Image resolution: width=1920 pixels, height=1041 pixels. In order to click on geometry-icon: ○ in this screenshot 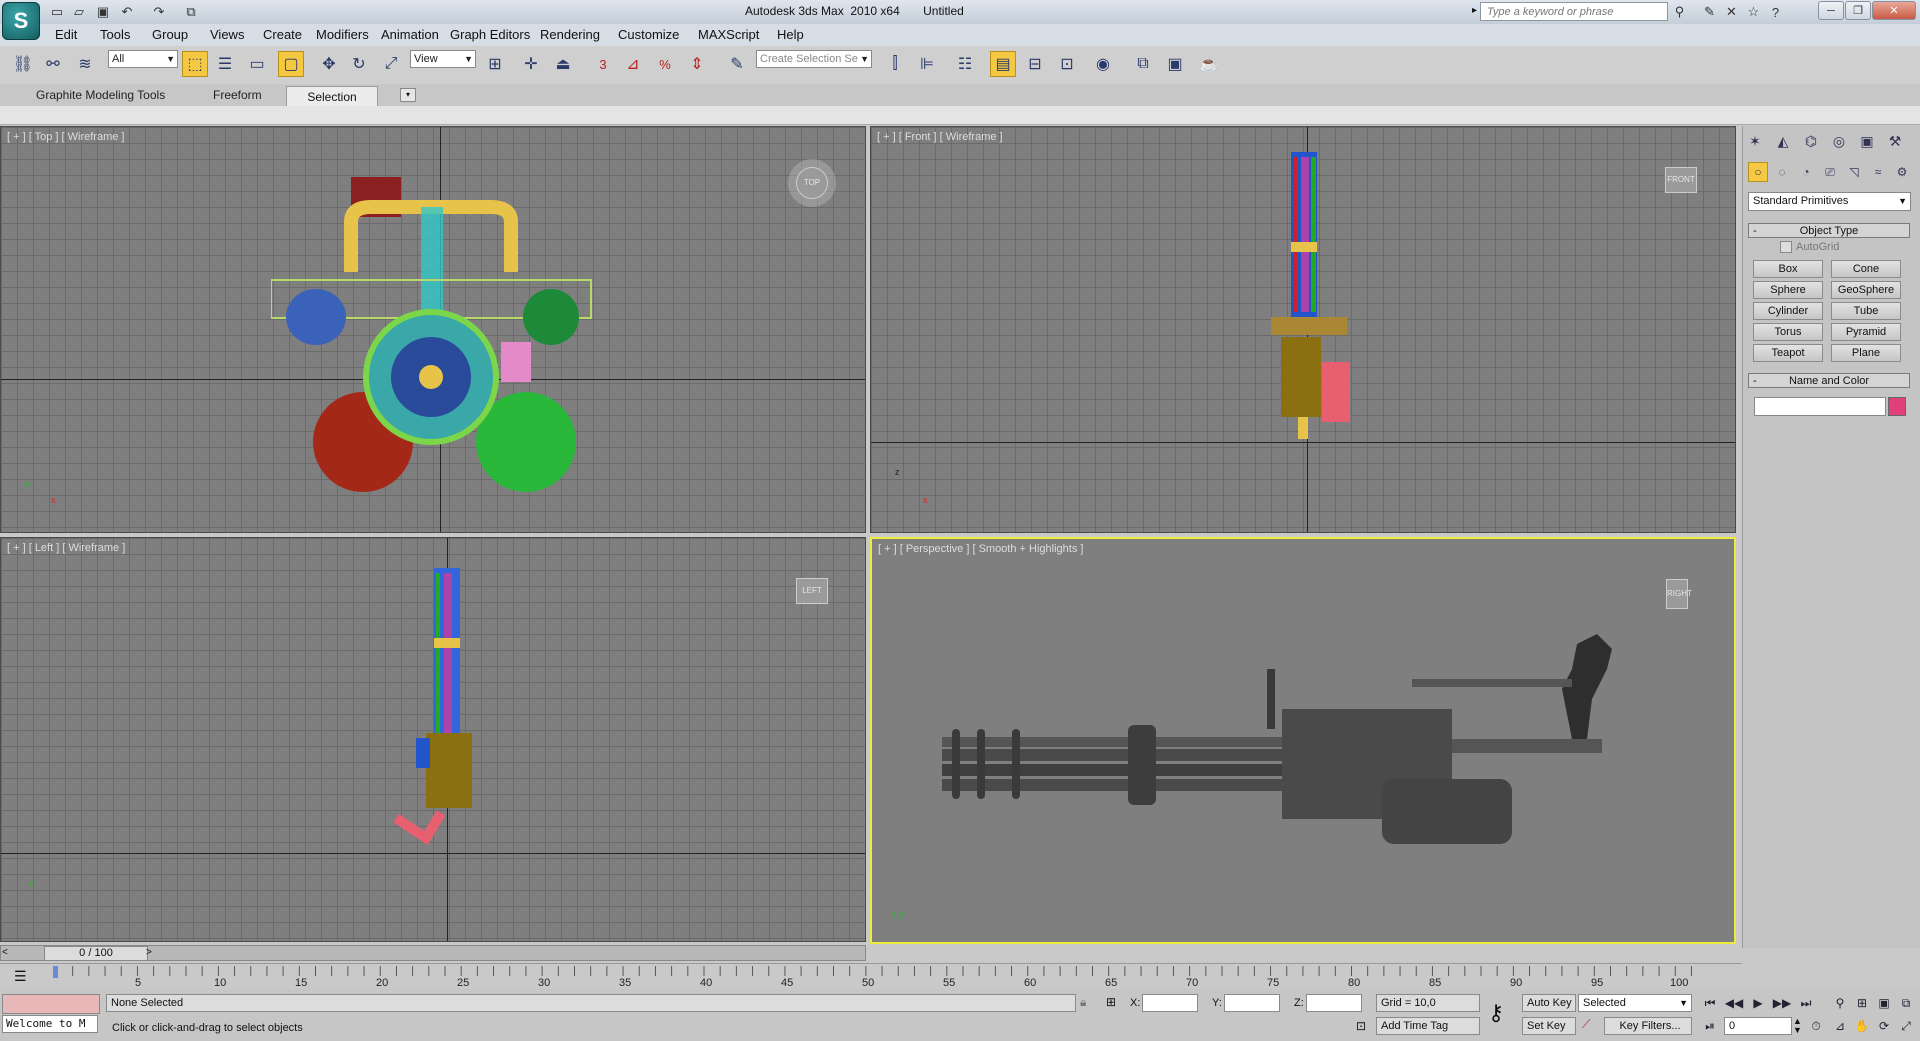, I will do `click(1758, 172)`.